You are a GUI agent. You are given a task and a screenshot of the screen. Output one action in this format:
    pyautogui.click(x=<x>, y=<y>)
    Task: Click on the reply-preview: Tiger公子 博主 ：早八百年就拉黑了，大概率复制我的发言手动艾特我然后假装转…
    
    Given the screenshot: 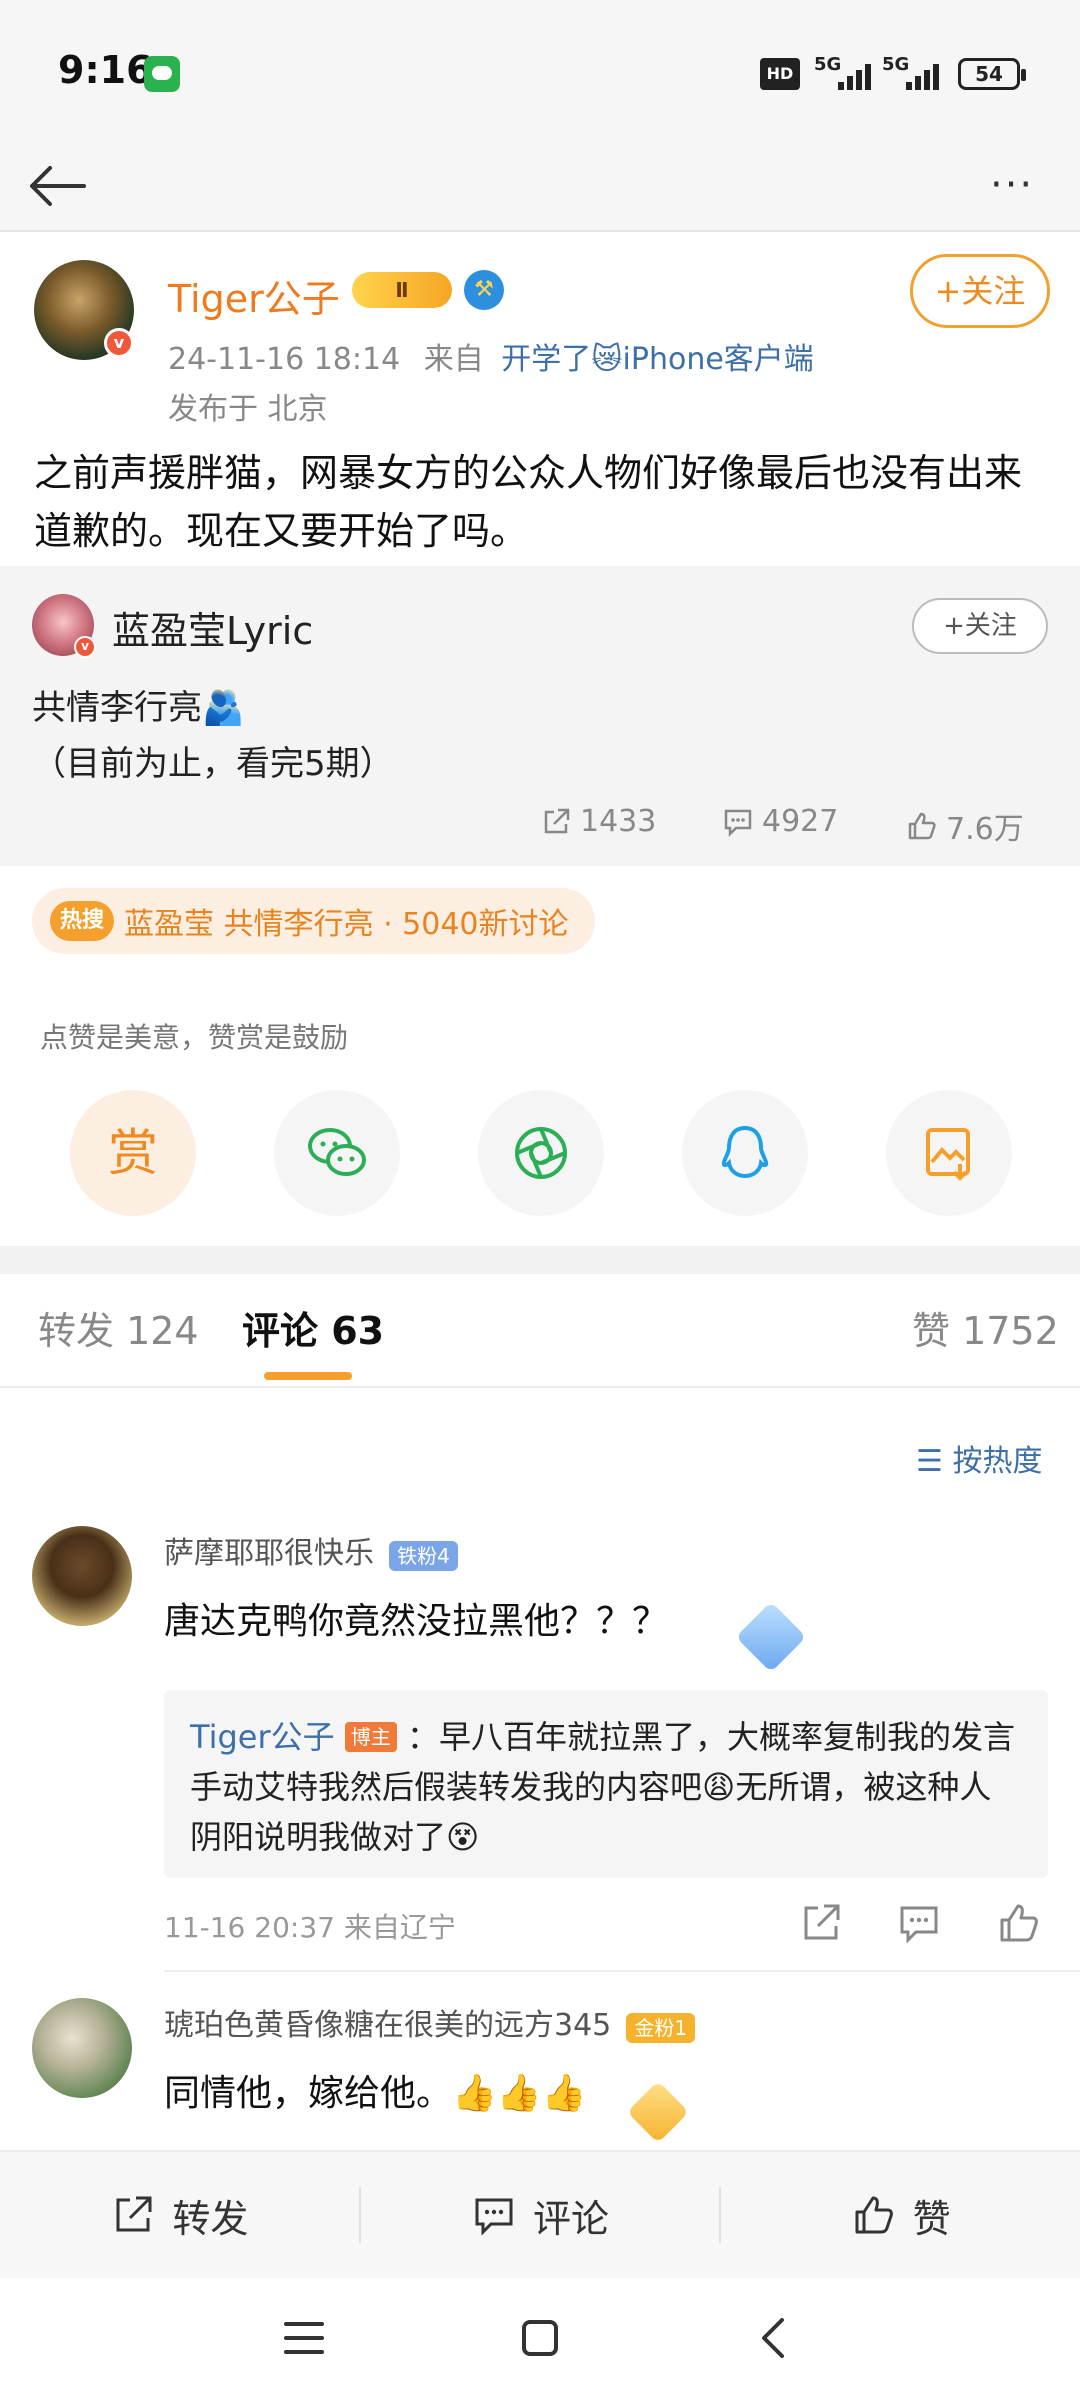 What is the action you would take?
    pyautogui.click(x=606, y=1784)
    